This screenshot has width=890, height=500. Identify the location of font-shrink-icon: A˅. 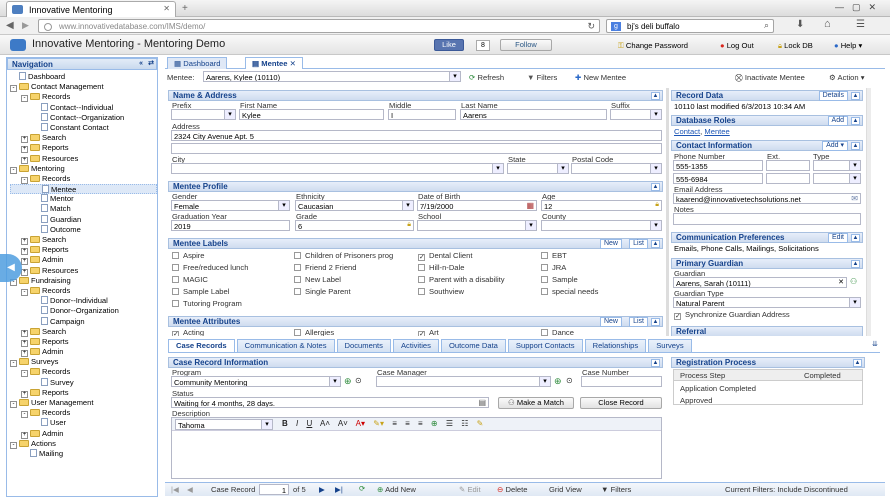
(343, 423).